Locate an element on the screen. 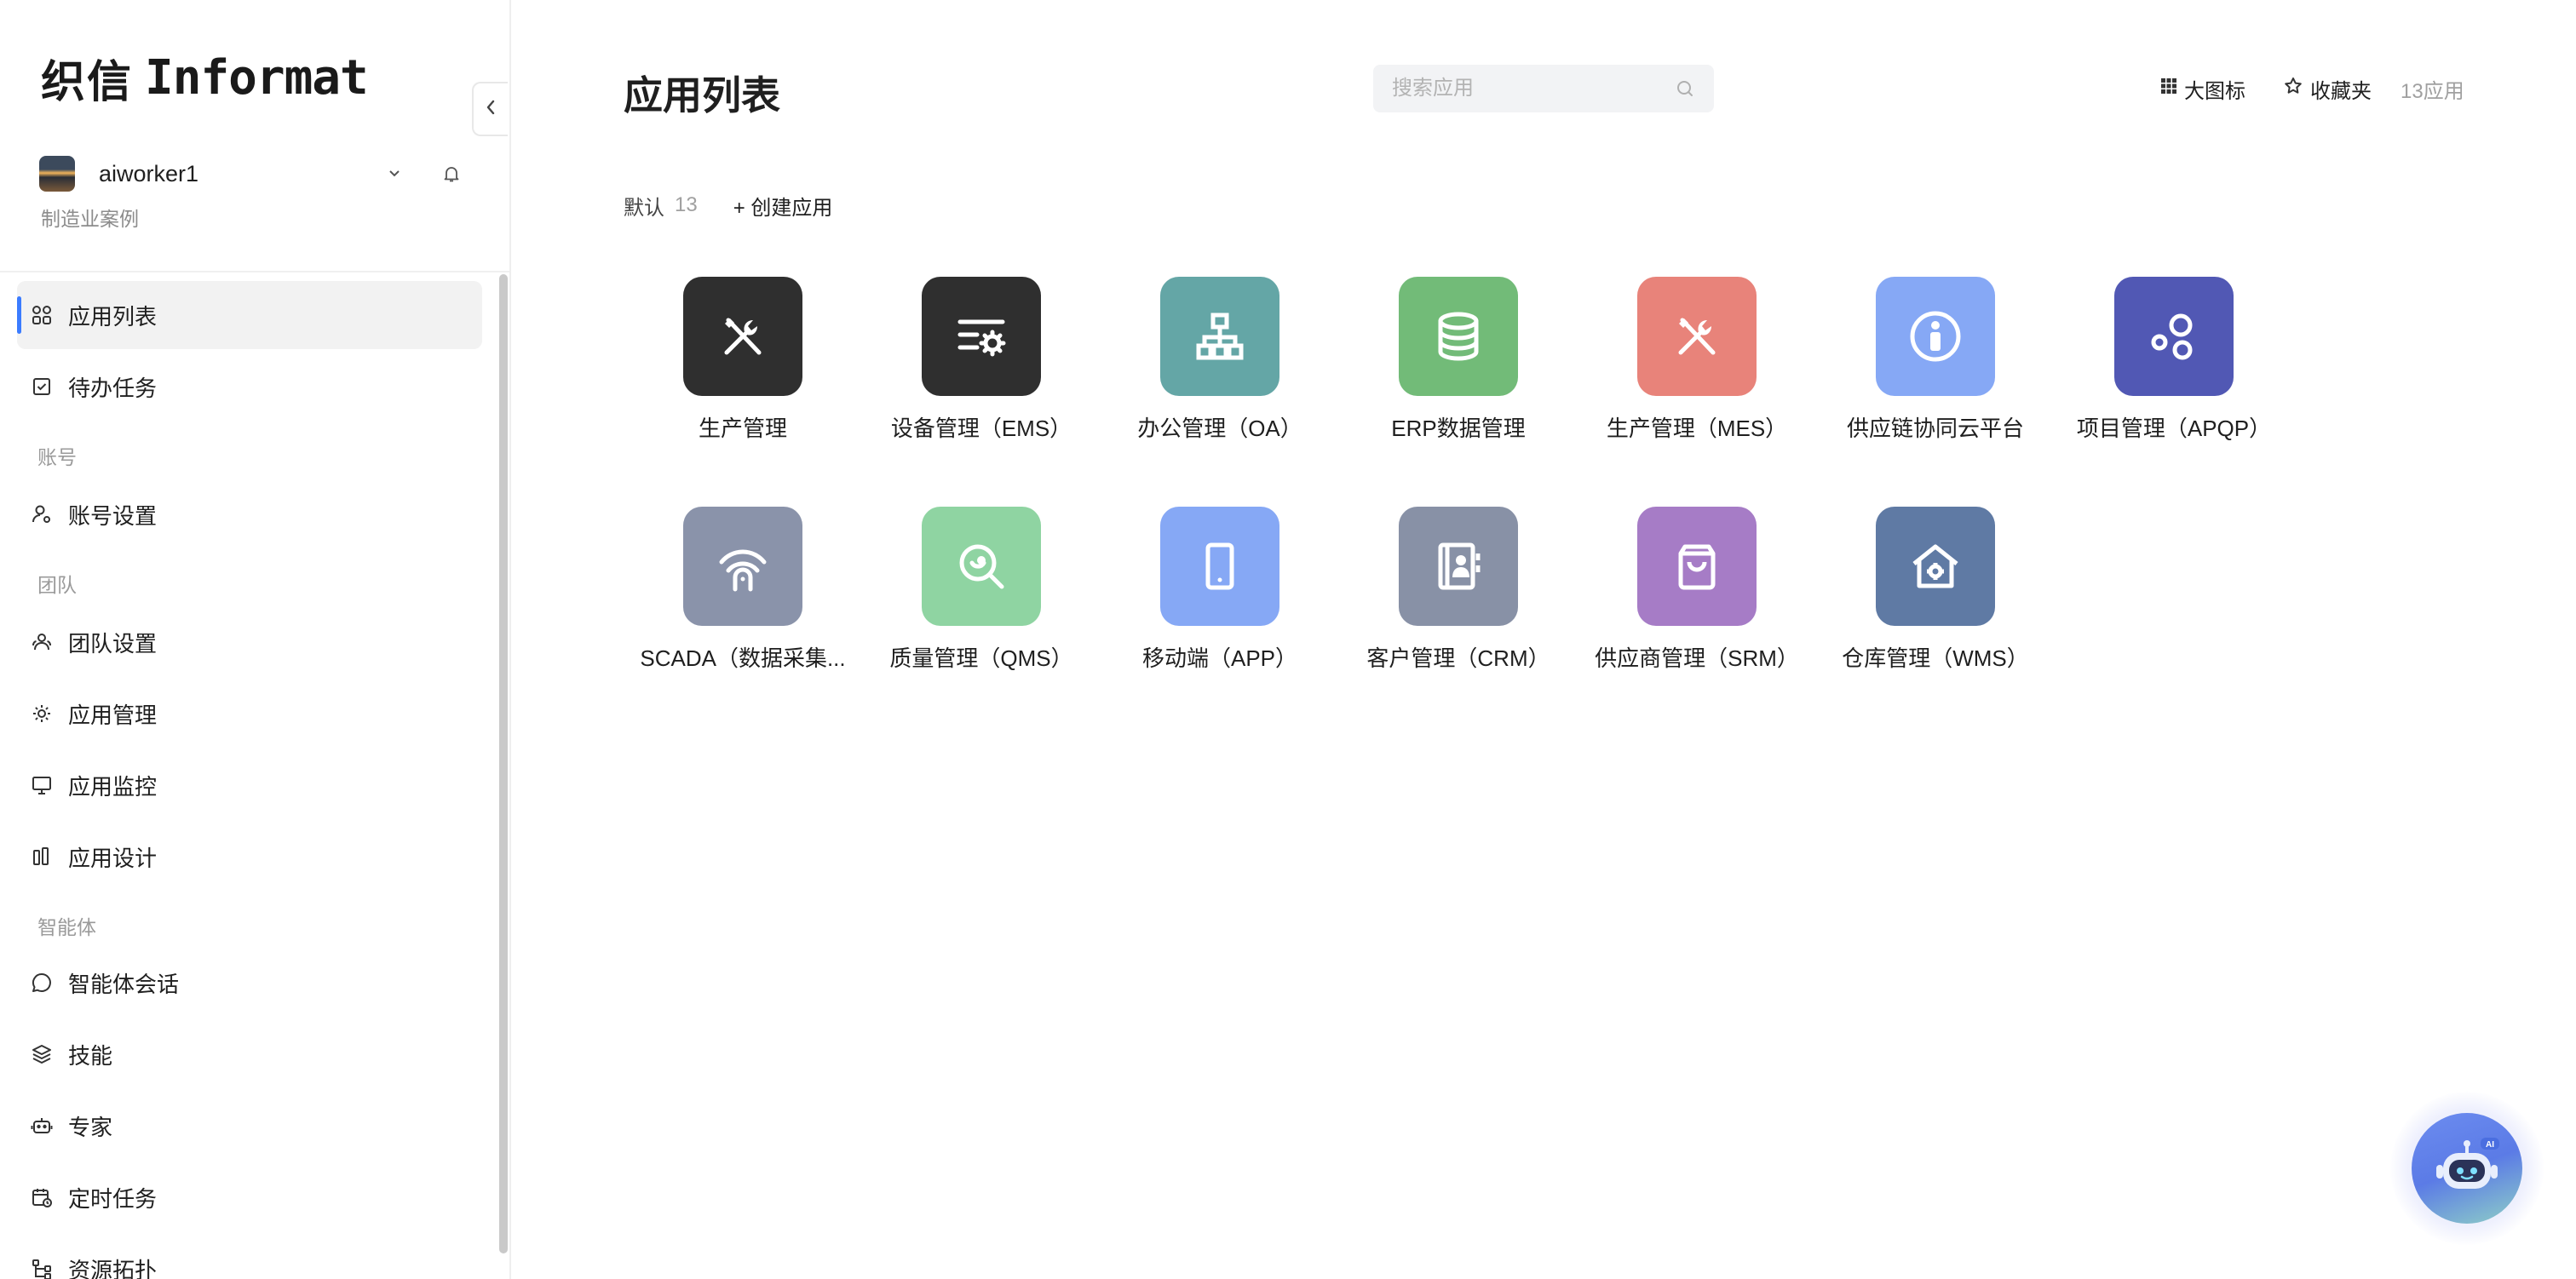  section-label-agent: 智能体 is located at coordinates (67, 927).